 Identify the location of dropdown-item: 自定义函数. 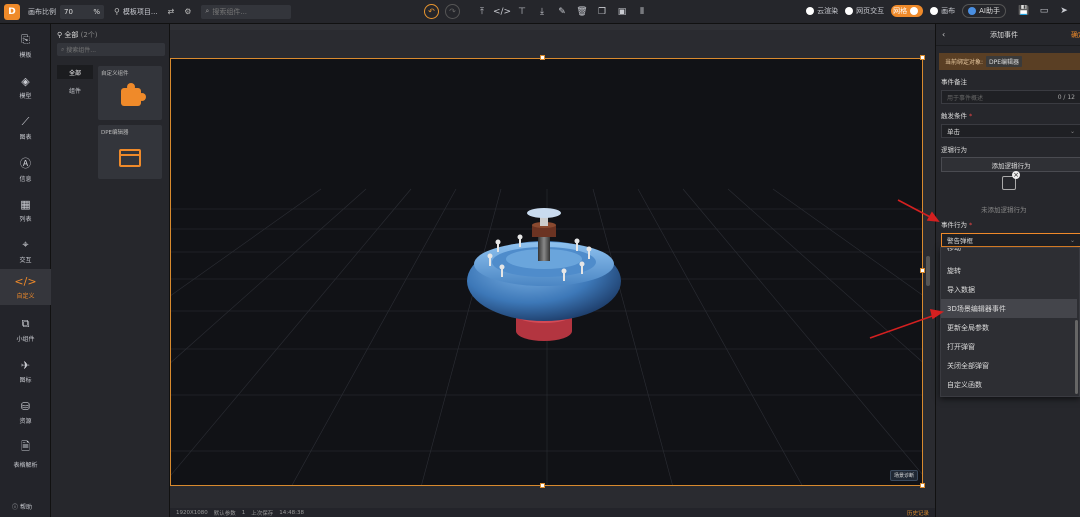
(1009, 384).